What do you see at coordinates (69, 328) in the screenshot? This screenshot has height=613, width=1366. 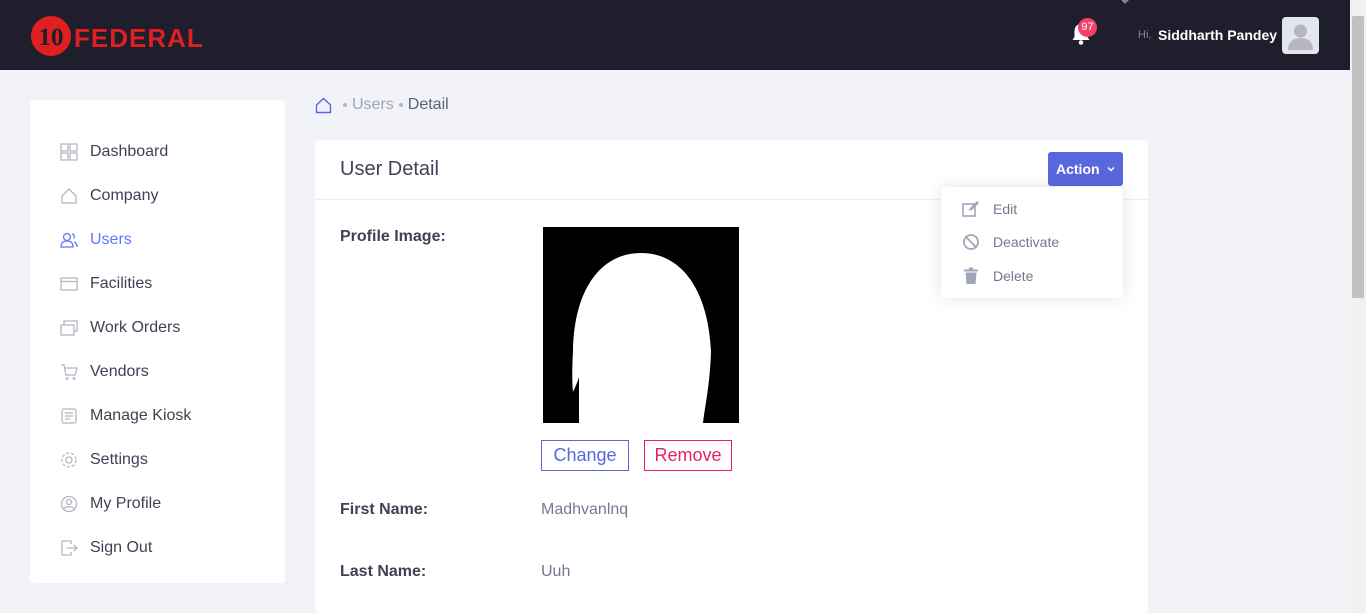 I see `work-orders-icon` at bounding box center [69, 328].